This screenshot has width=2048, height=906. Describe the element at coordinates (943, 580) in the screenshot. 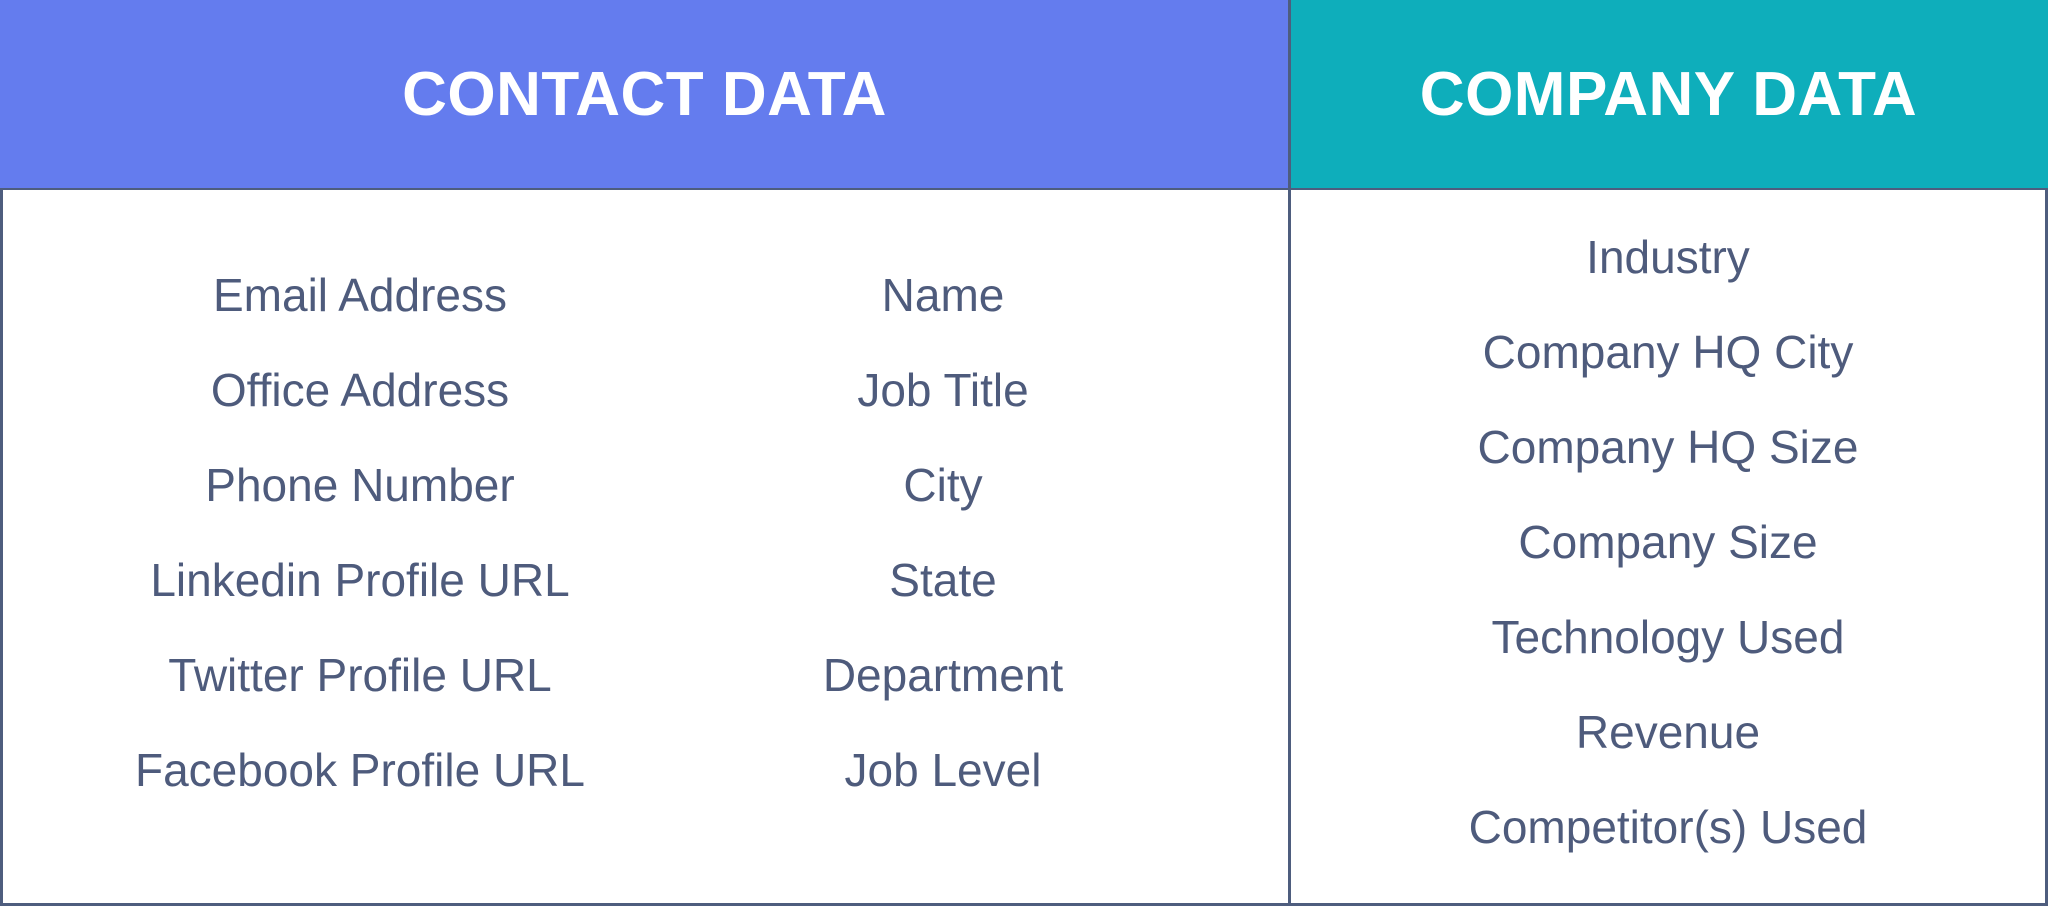

I see `contact-field: State` at that location.